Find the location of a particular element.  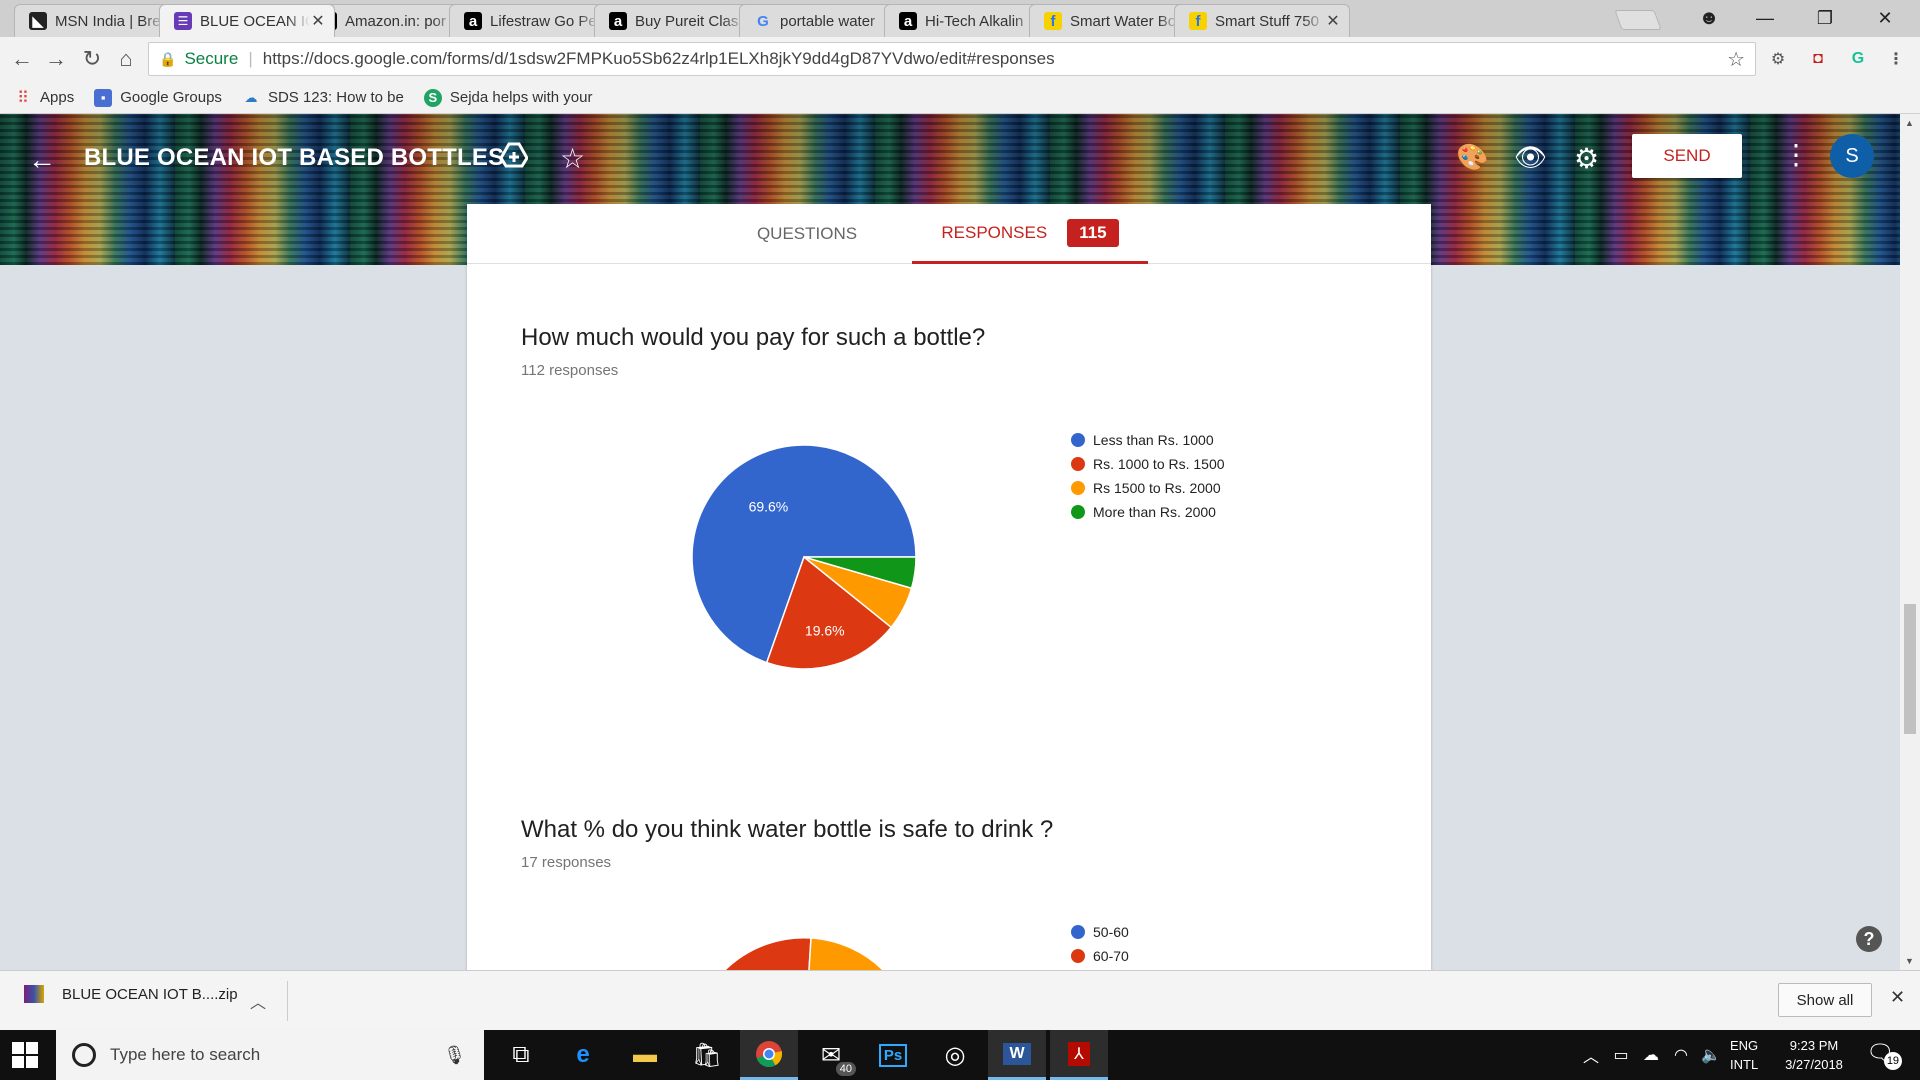

chart-legend: 50-60 60-70 is located at coordinates (1100, 944).